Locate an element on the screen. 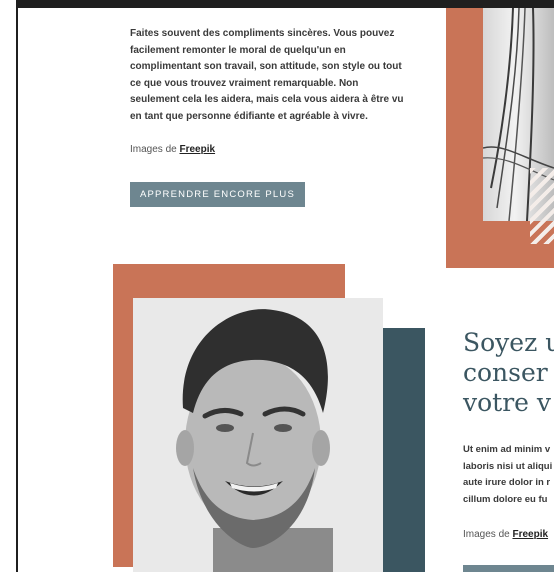 The height and width of the screenshot is (572, 554). body-line: laboris nisi ut aliqui is located at coordinates (508, 466).